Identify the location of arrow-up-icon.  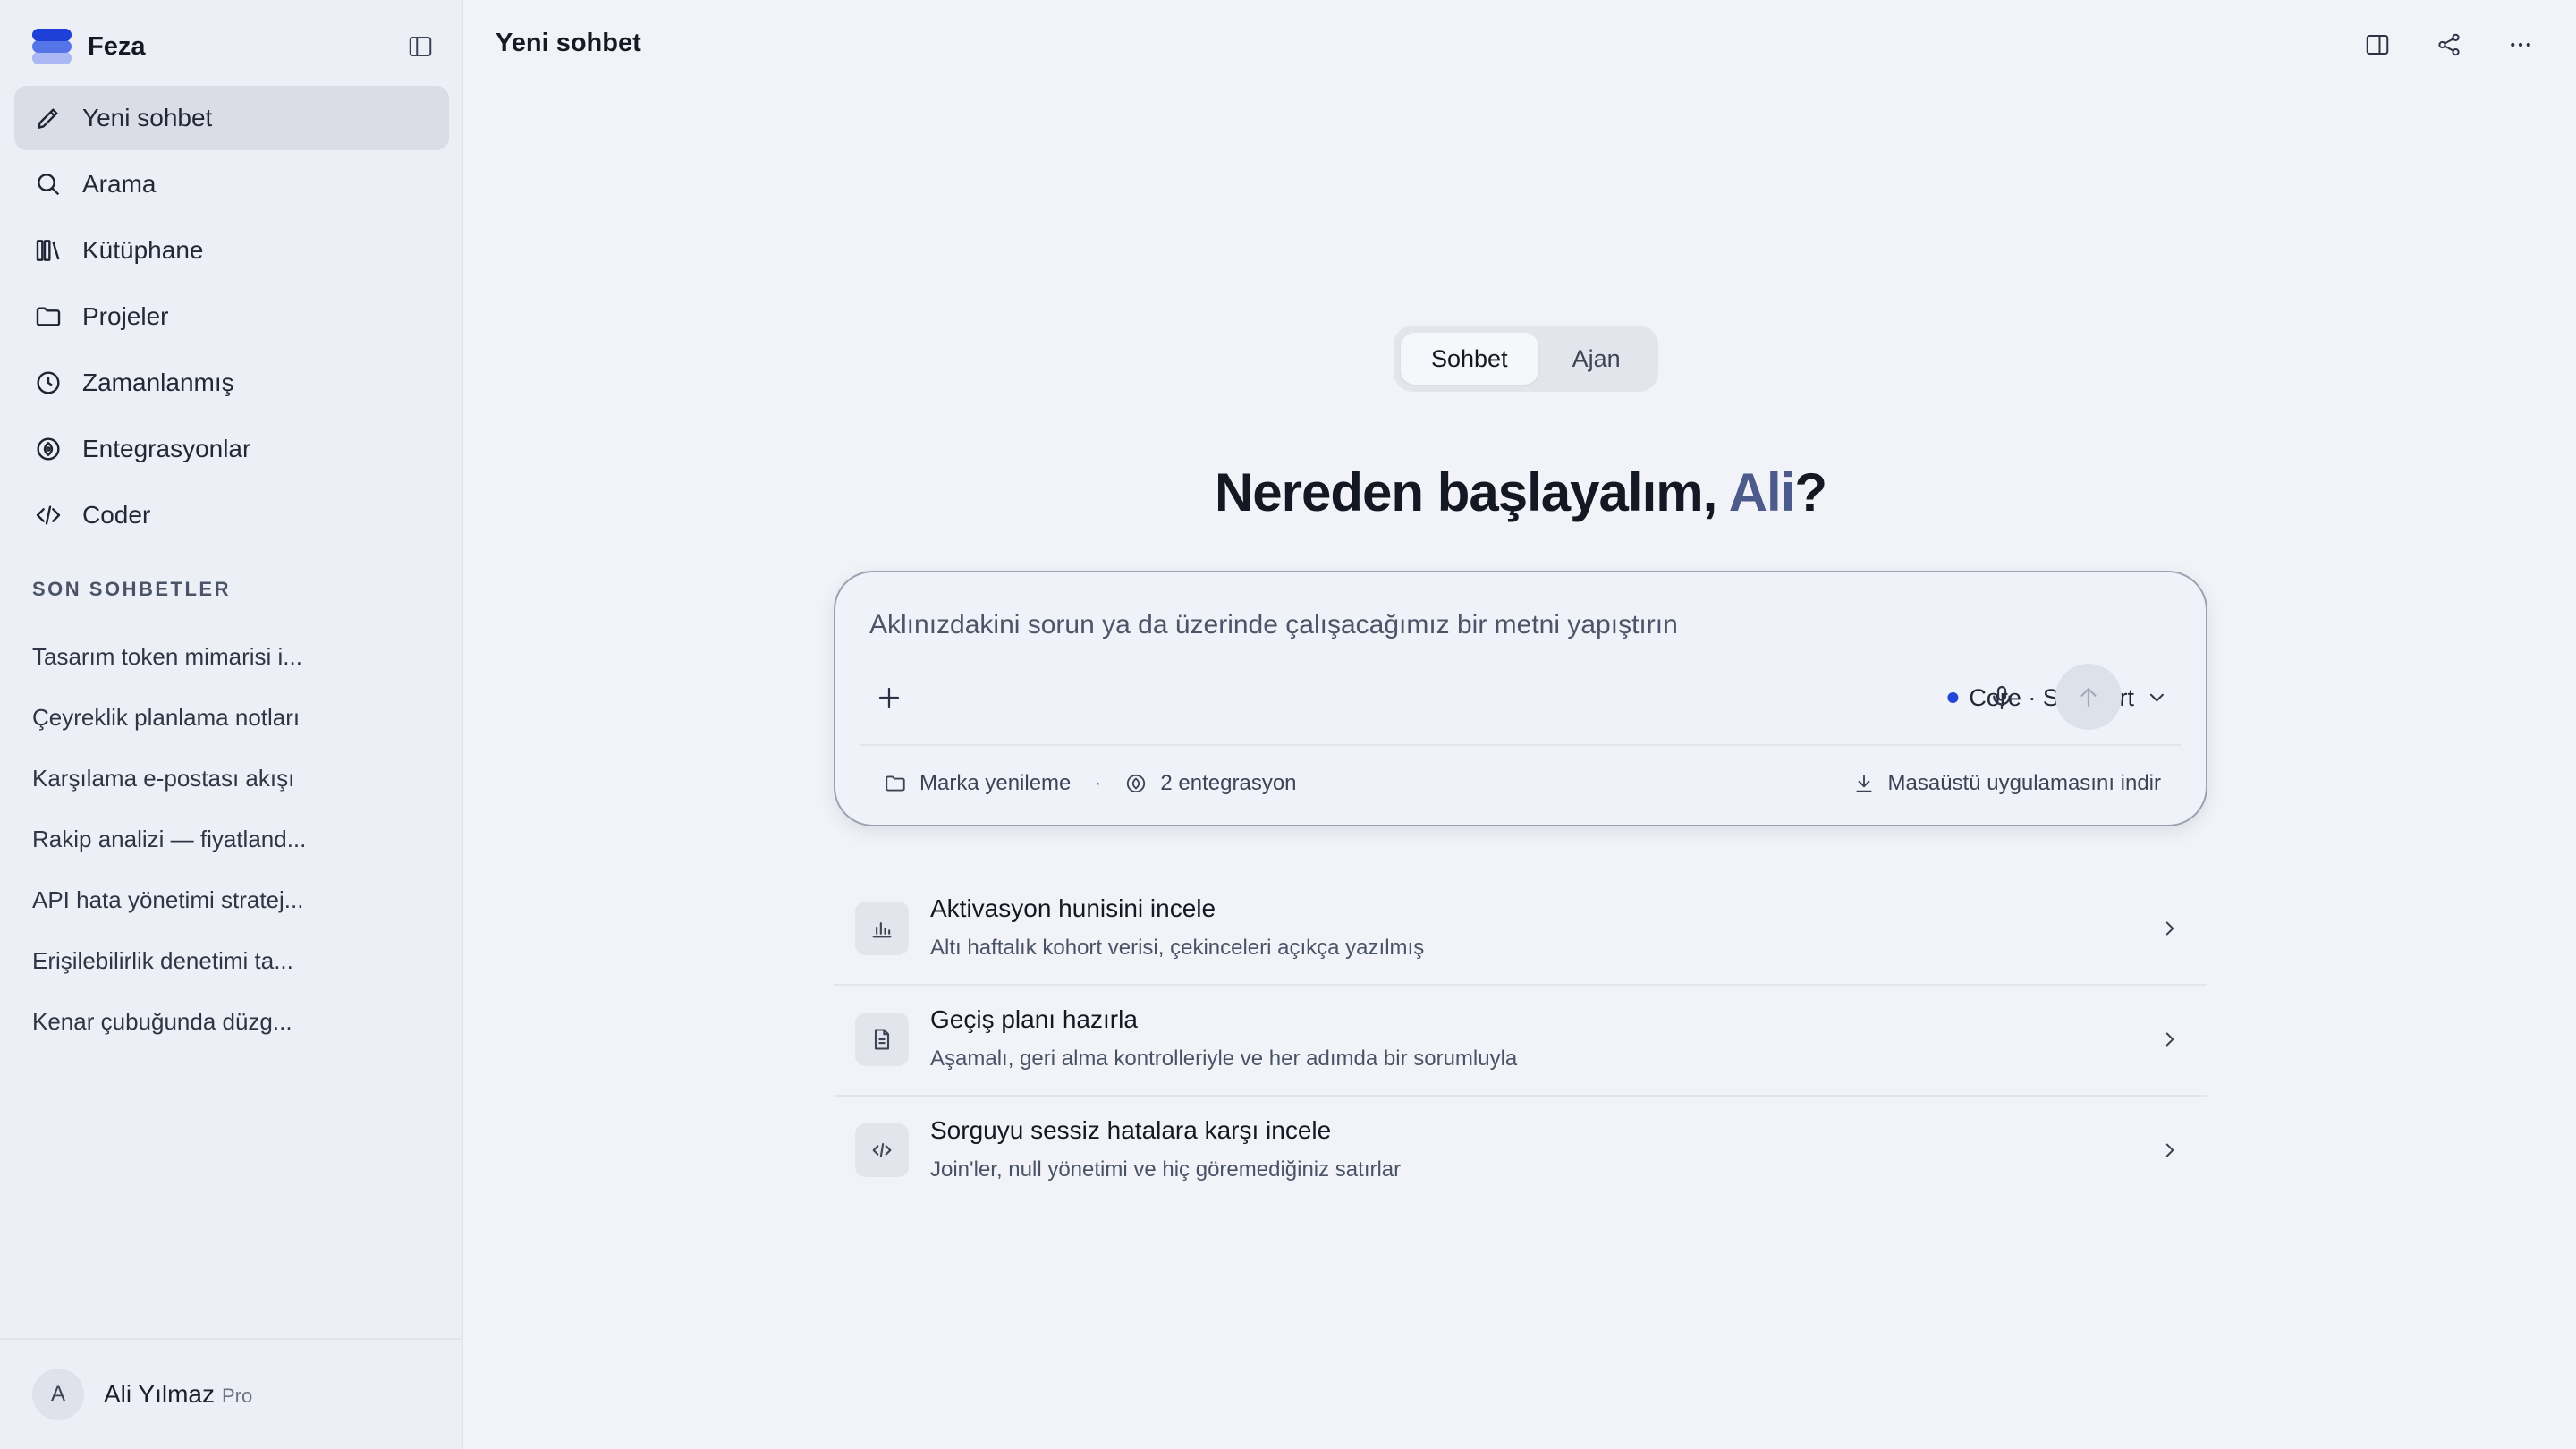
(2088, 698).